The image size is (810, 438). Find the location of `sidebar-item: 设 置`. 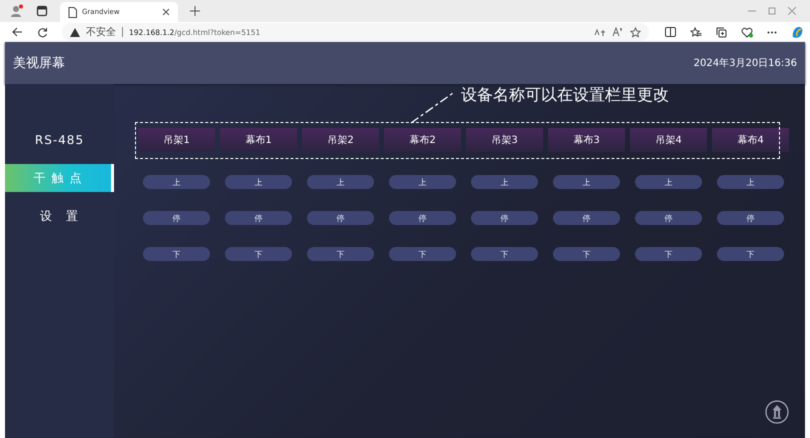

sidebar-item: 设 置 is located at coordinates (59, 216).